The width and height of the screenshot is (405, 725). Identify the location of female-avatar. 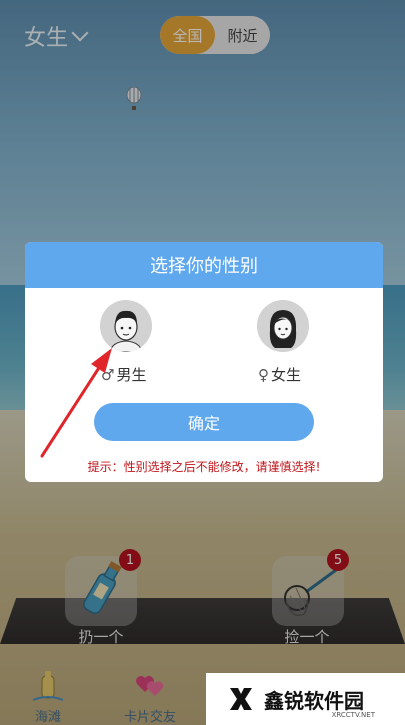
(283, 326).